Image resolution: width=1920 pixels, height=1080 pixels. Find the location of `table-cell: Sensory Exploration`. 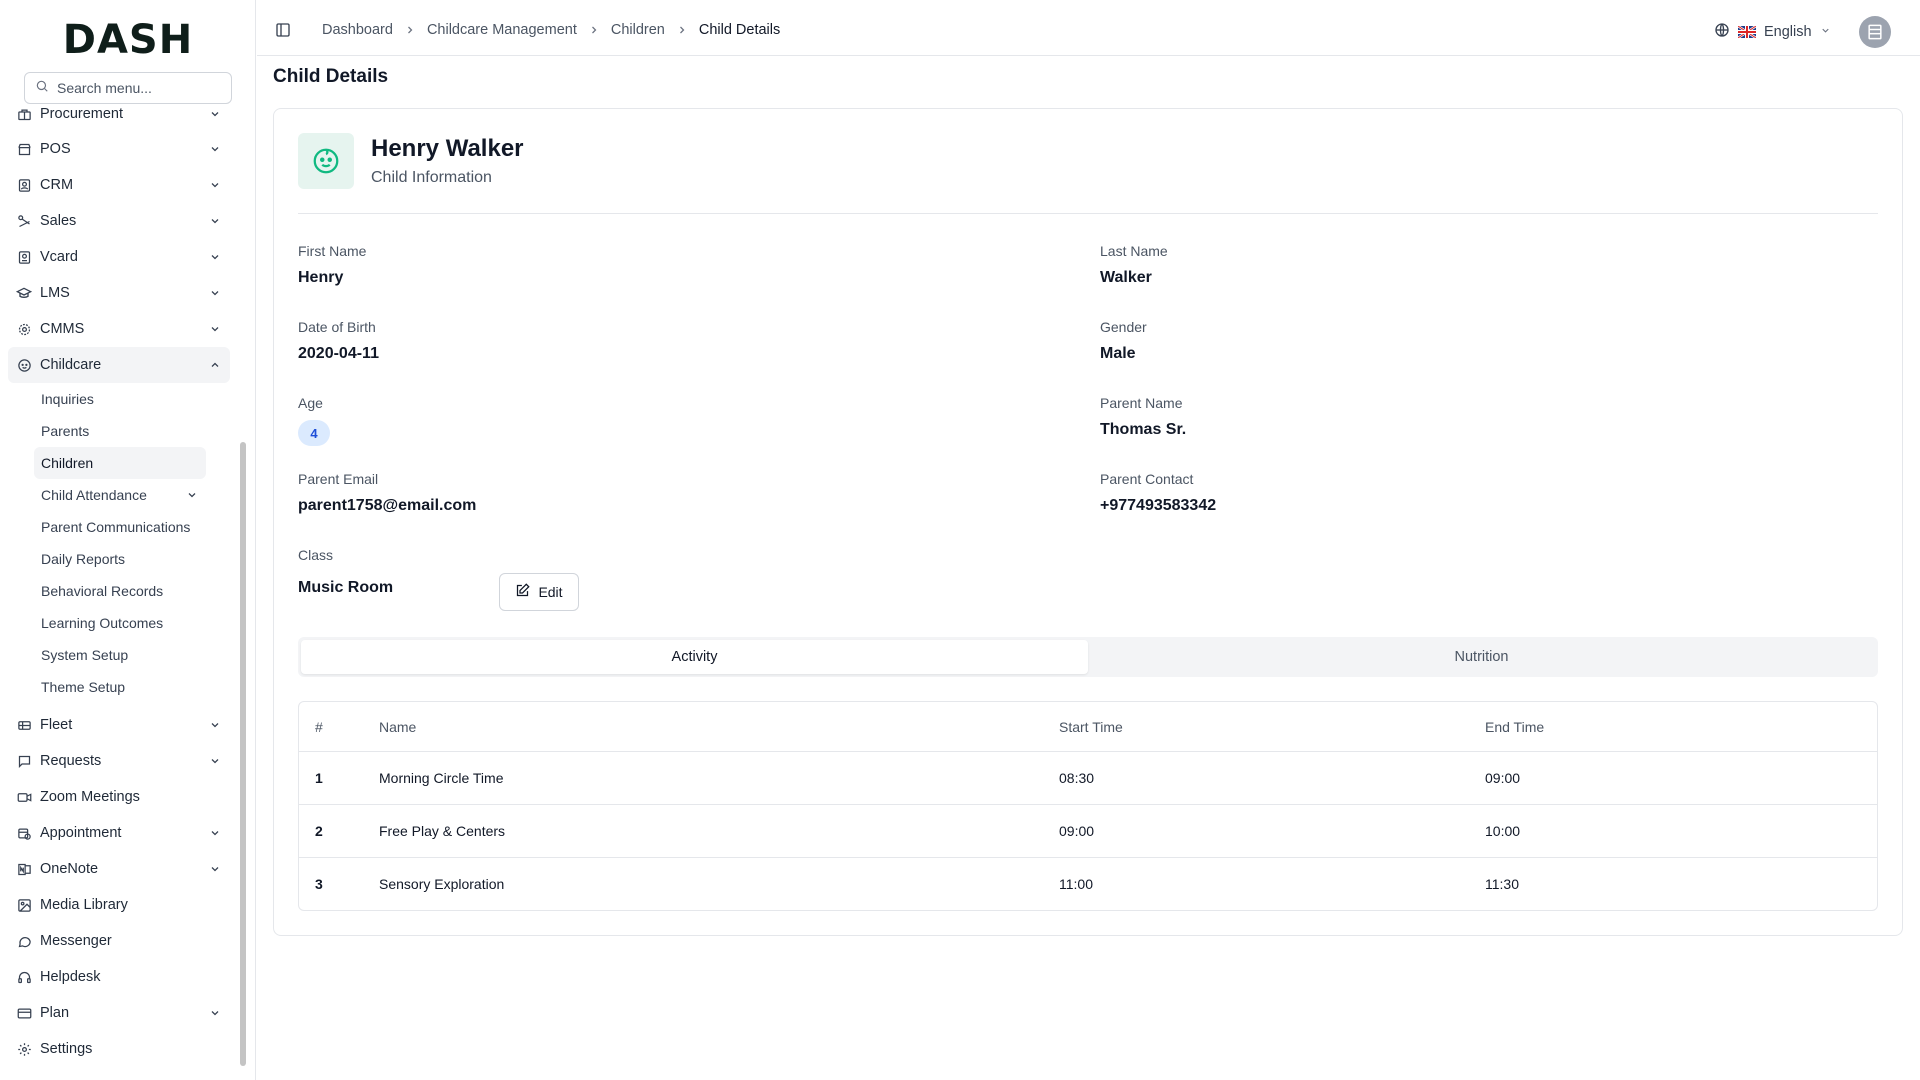

table-cell: Sensory Exploration is located at coordinates (442, 884).